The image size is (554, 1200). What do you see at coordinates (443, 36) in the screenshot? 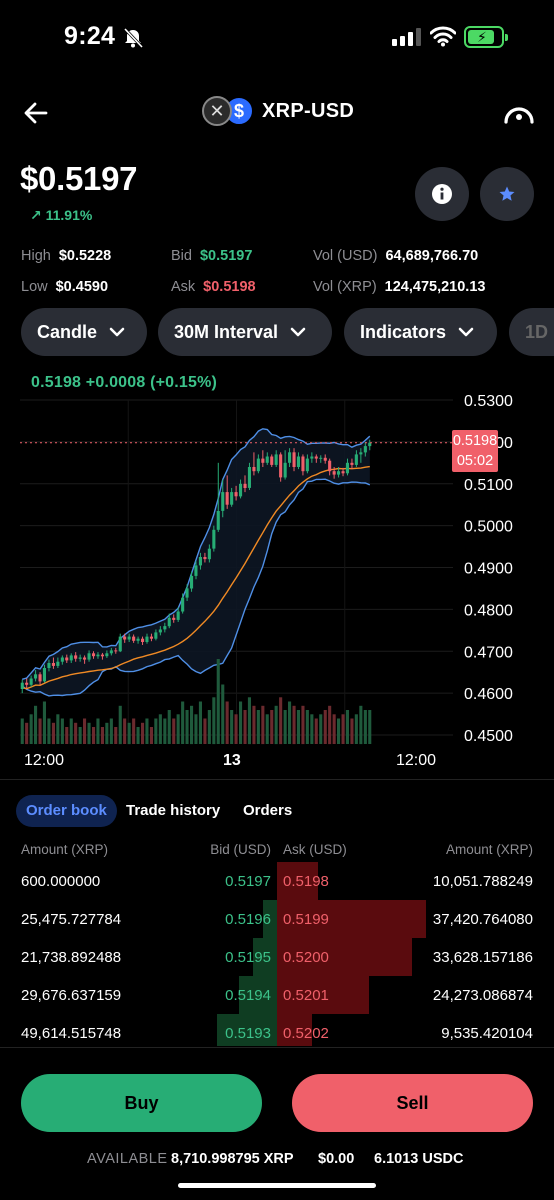
I see `wifi-icon` at bounding box center [443, 36].